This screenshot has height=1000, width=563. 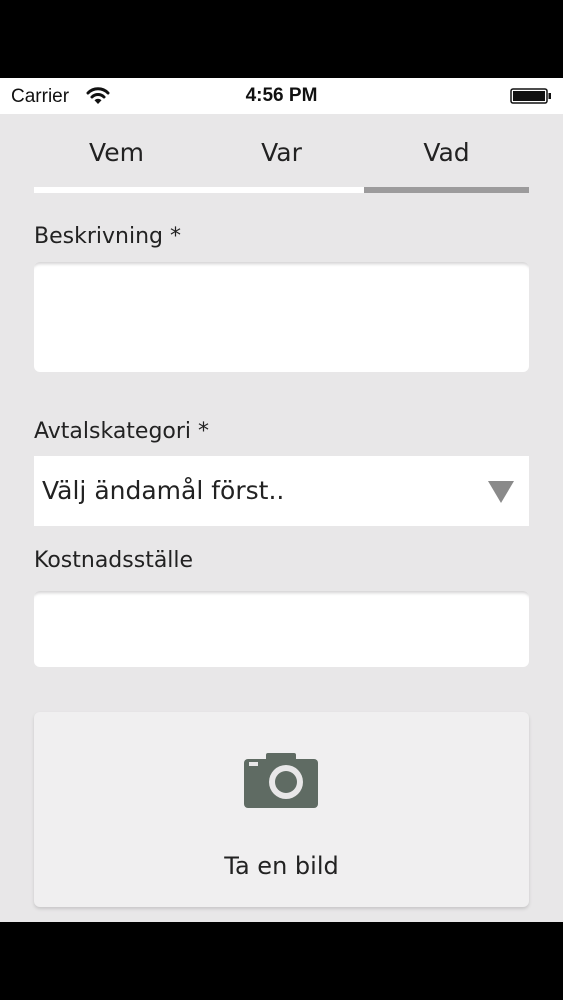 What do you see at coordinates (281, 629) in the screenshot?
I see `cost-center-field` at bounding box center [281, 629].